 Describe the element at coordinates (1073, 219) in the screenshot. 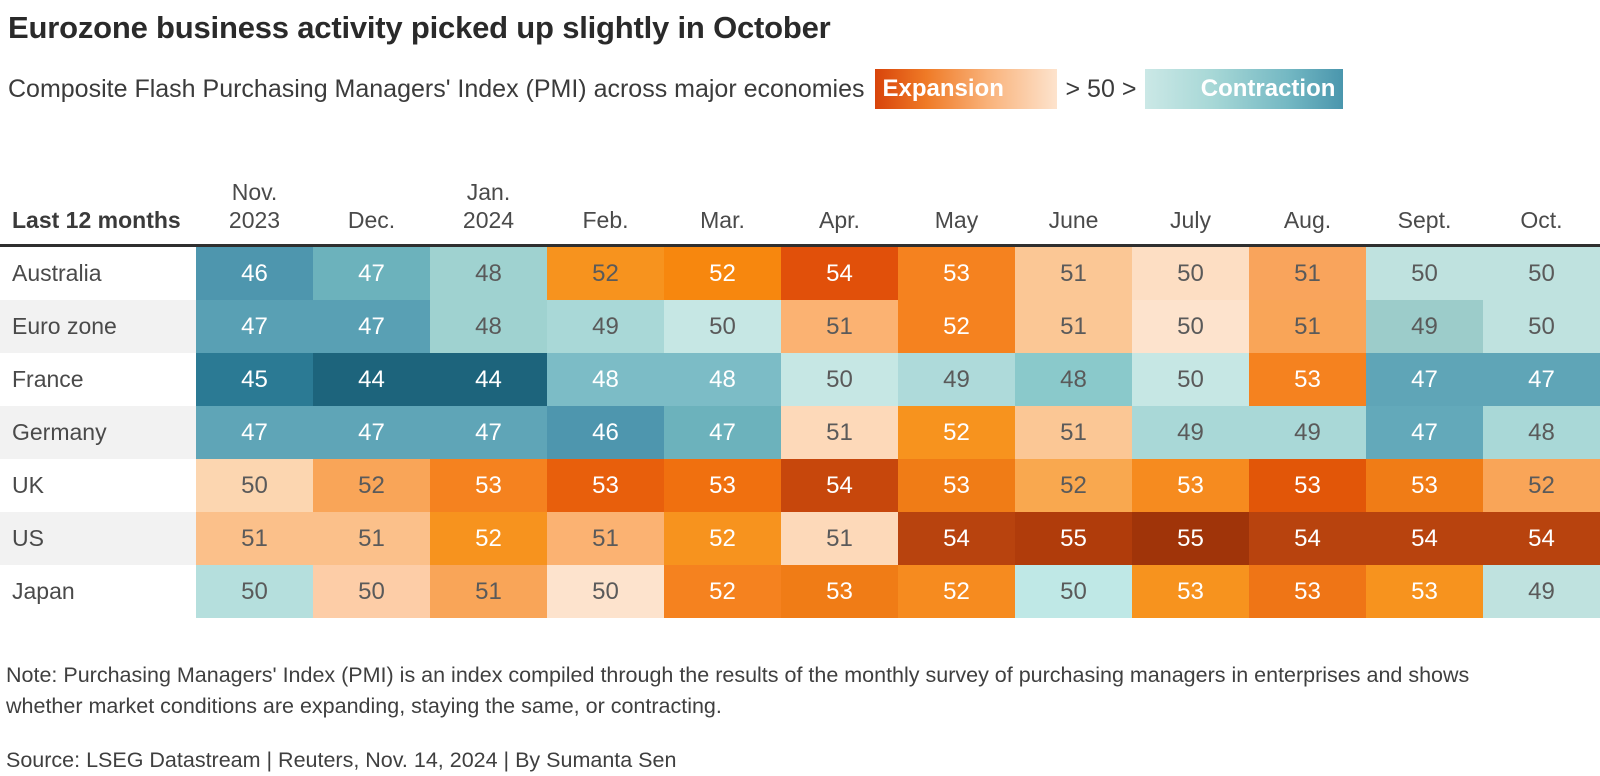

I see `column-header: June` at that location.